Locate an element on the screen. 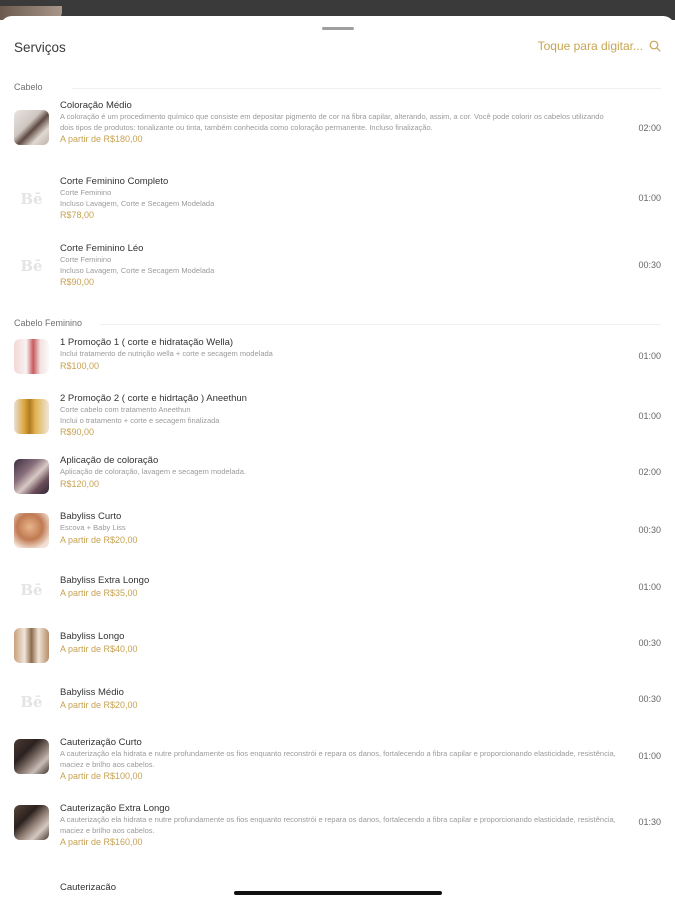 The width and height of the screenshot is (675, 900). service-name: 1 Promoção 1 ( corte e hidratação Wella) is located at coordinates (147, 342).